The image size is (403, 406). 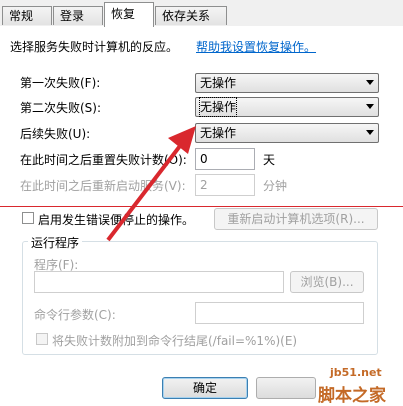 I want to click on tab-recovery: 恢复, so click(x=129, y=14).